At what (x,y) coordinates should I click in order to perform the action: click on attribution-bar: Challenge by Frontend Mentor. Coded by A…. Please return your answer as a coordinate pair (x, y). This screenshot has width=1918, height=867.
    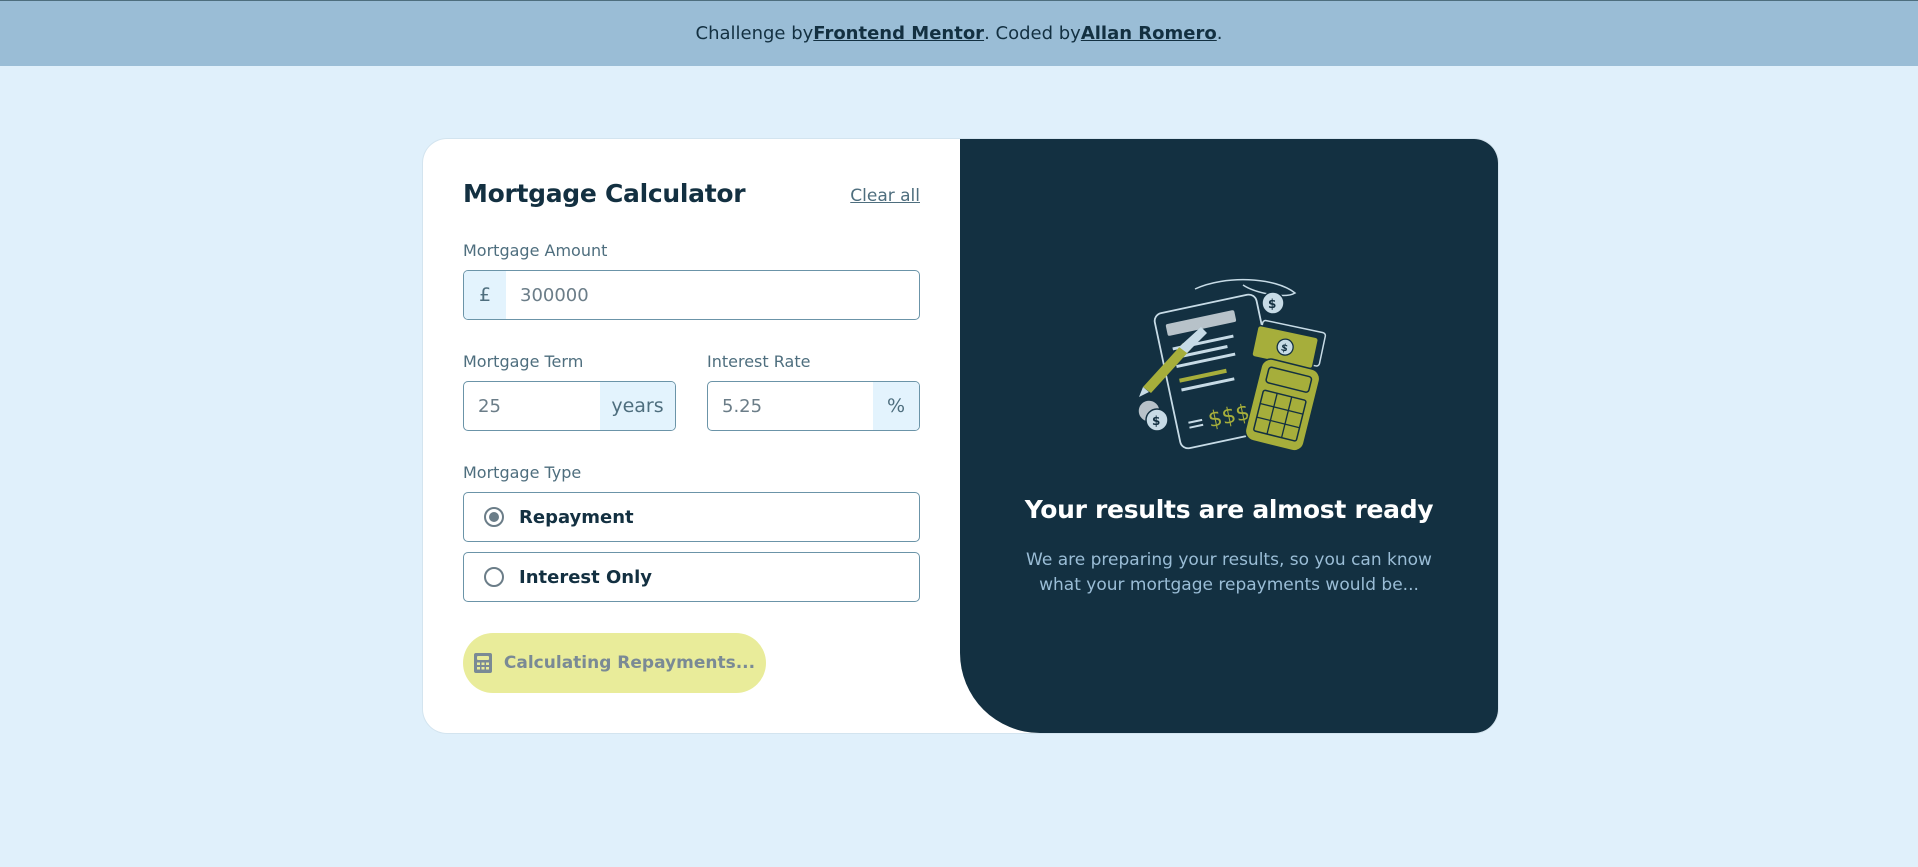
    Looking at the image, I should click on (959, 33).